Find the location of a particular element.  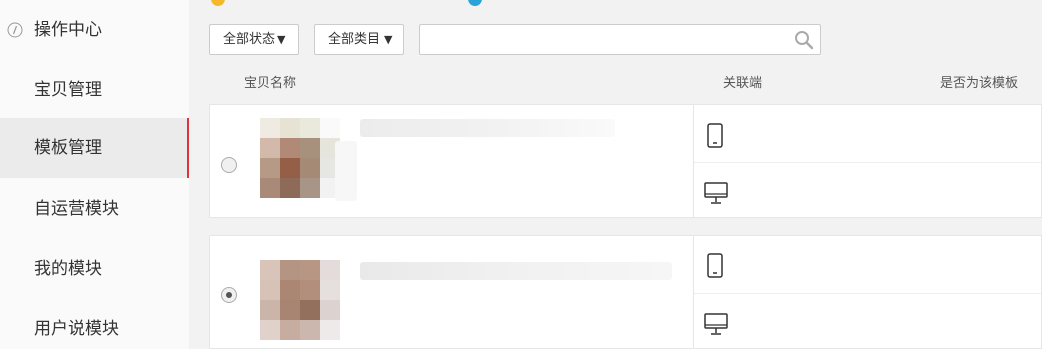

search-input is located at coordinates (605, 39).